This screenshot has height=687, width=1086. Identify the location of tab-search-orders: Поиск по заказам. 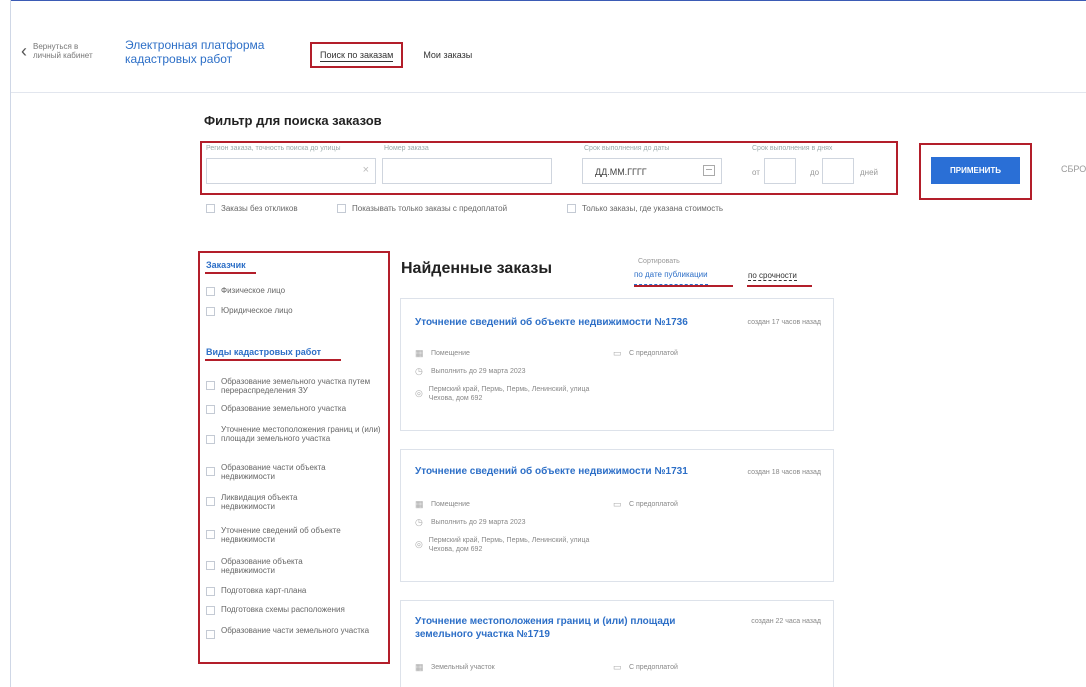
(357, 55).